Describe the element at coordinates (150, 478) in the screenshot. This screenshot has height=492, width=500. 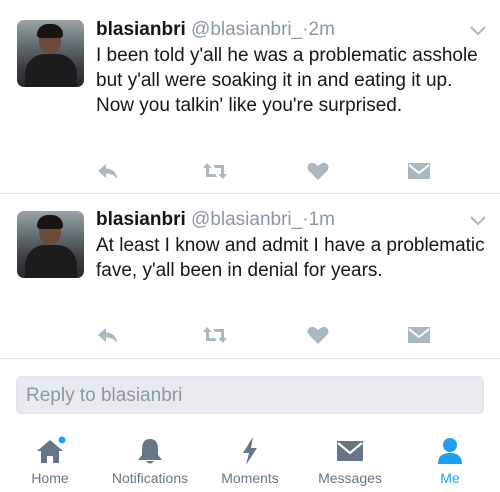
I see `tab-label: Notifications` at that location.